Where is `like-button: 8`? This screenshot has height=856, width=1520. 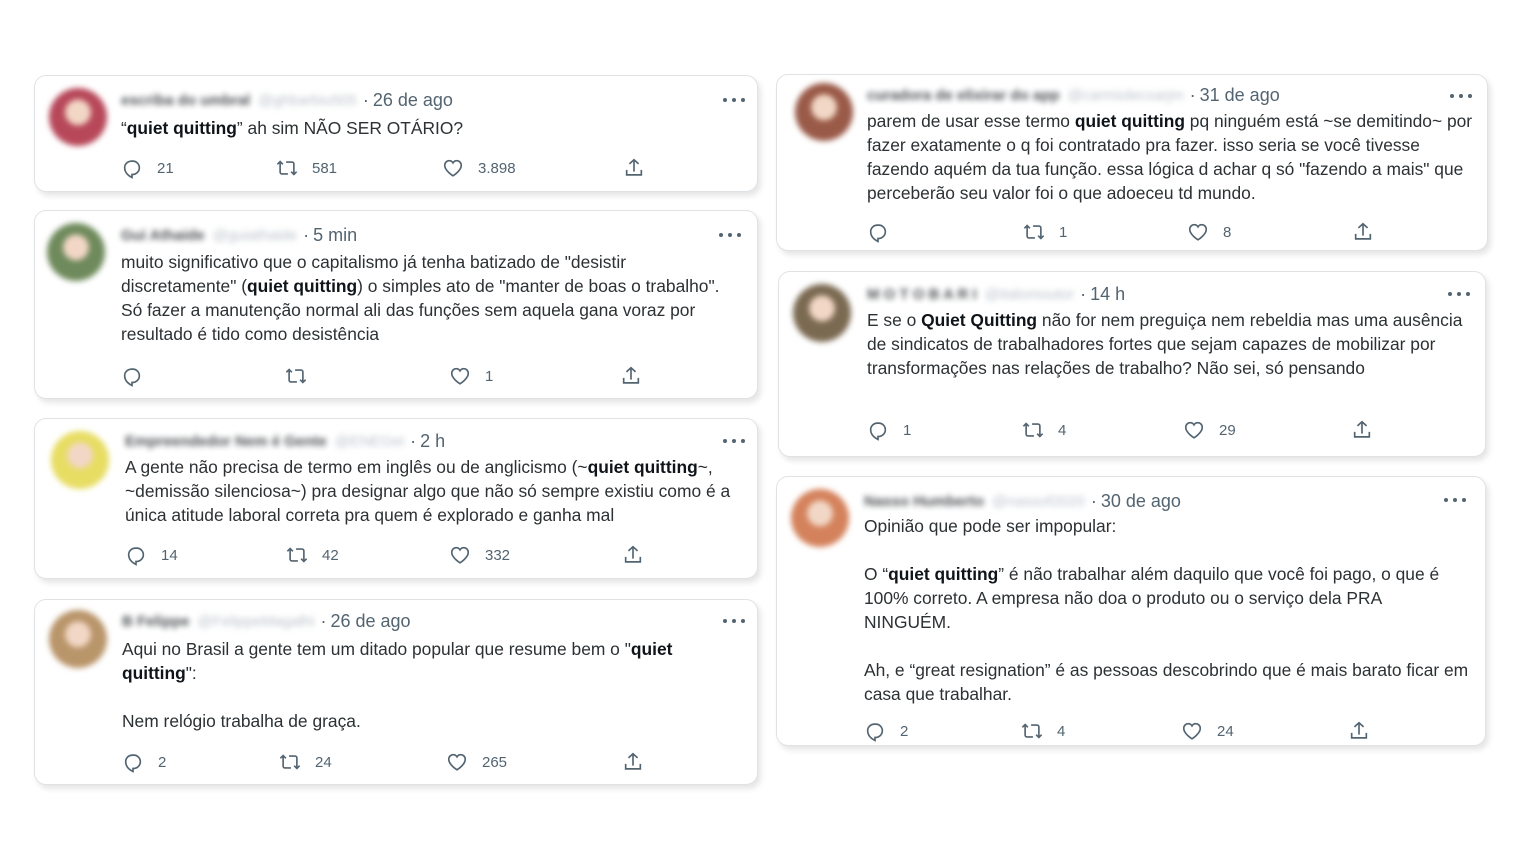 like-button: 8 is located at coordinates (1210, 232).